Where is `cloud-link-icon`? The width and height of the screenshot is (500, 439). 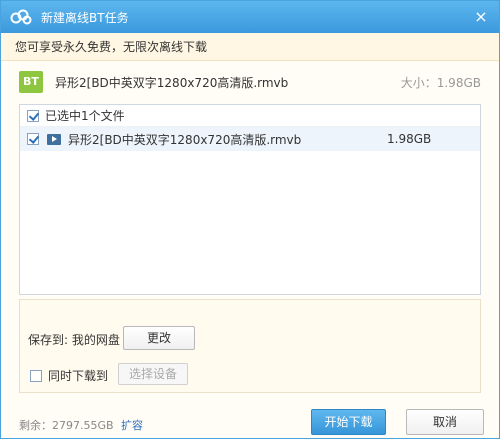 cloud-link-icon is located at coordinates (21, 17).